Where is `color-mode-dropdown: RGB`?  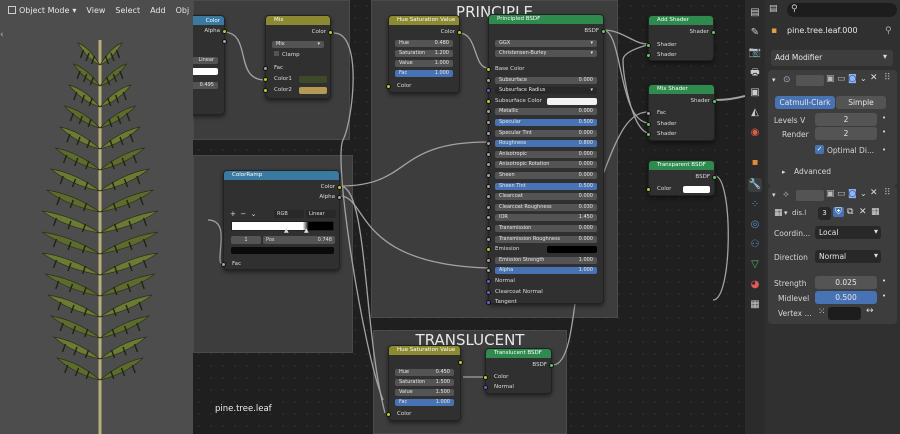 color-mode-dropdown: RGB is located at coordinates (289, 214).